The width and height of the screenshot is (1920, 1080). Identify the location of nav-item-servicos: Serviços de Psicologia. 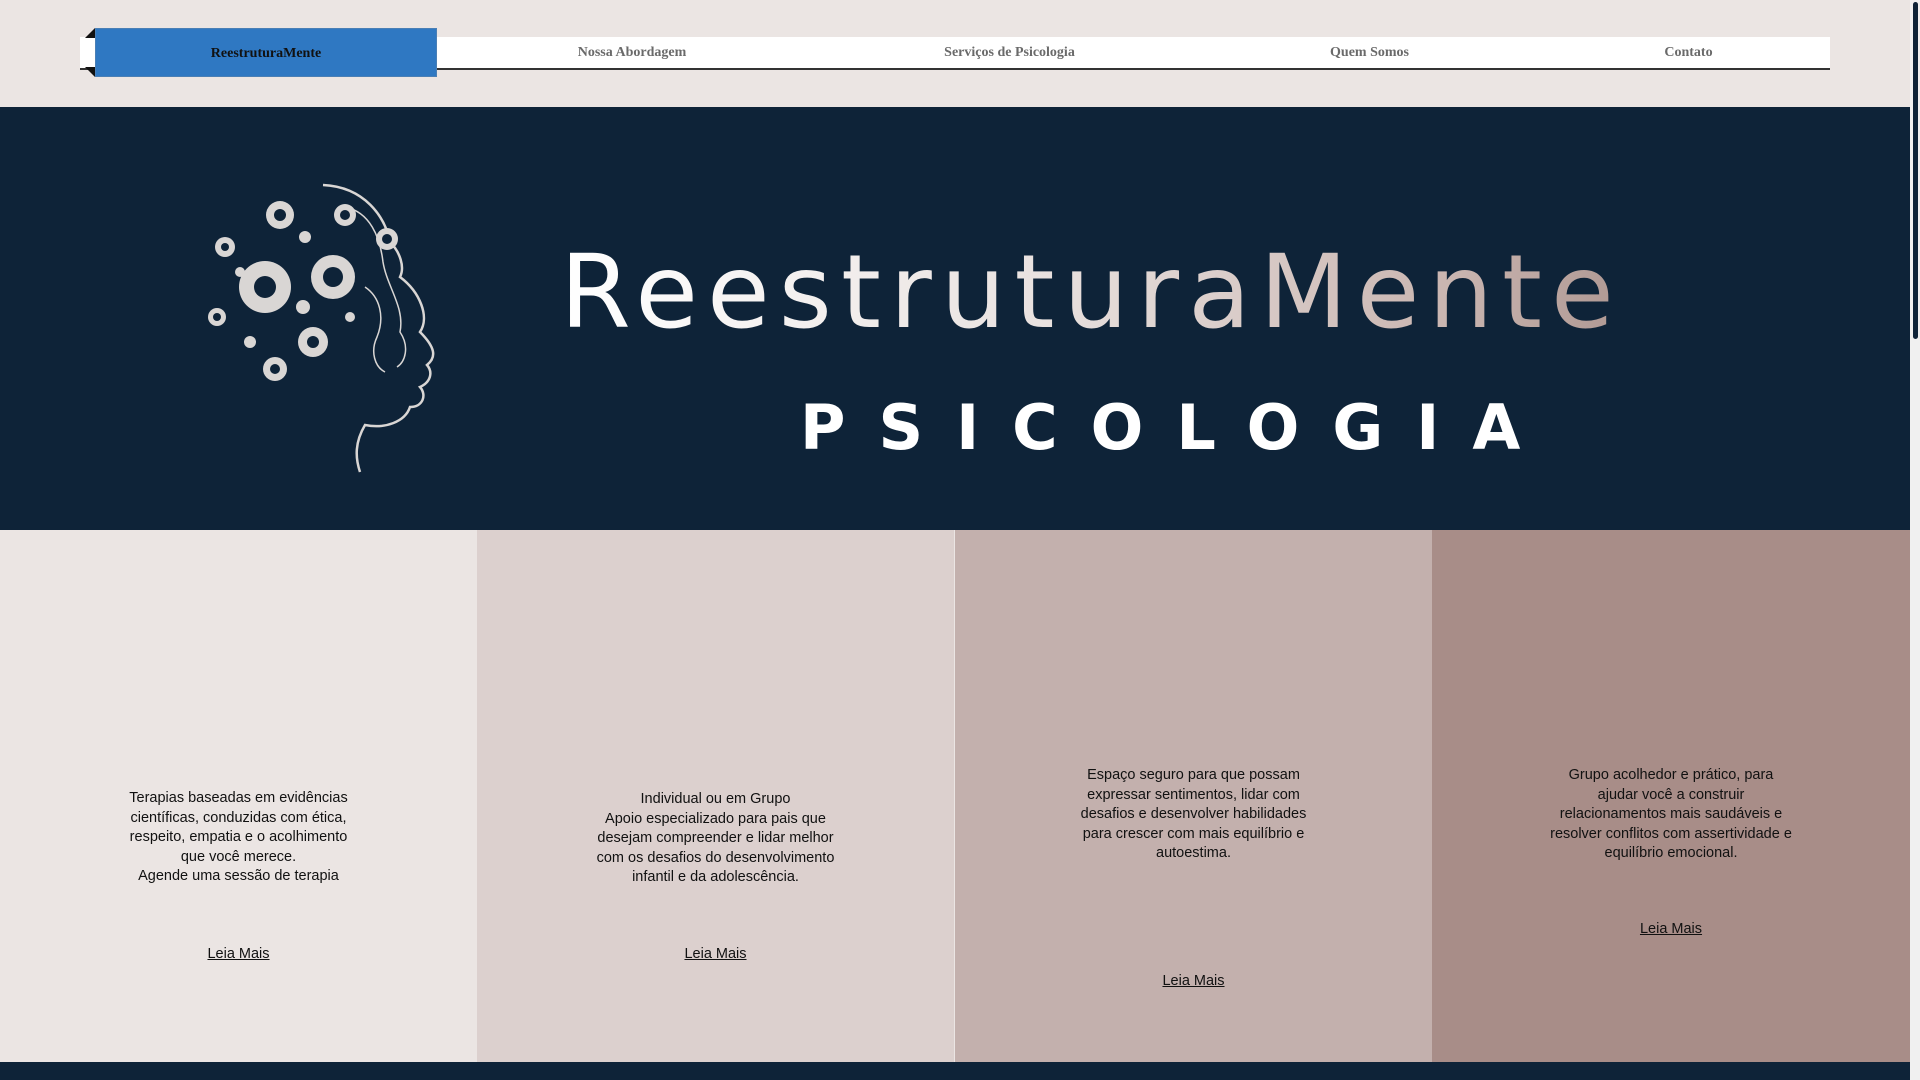
(1009, 52).